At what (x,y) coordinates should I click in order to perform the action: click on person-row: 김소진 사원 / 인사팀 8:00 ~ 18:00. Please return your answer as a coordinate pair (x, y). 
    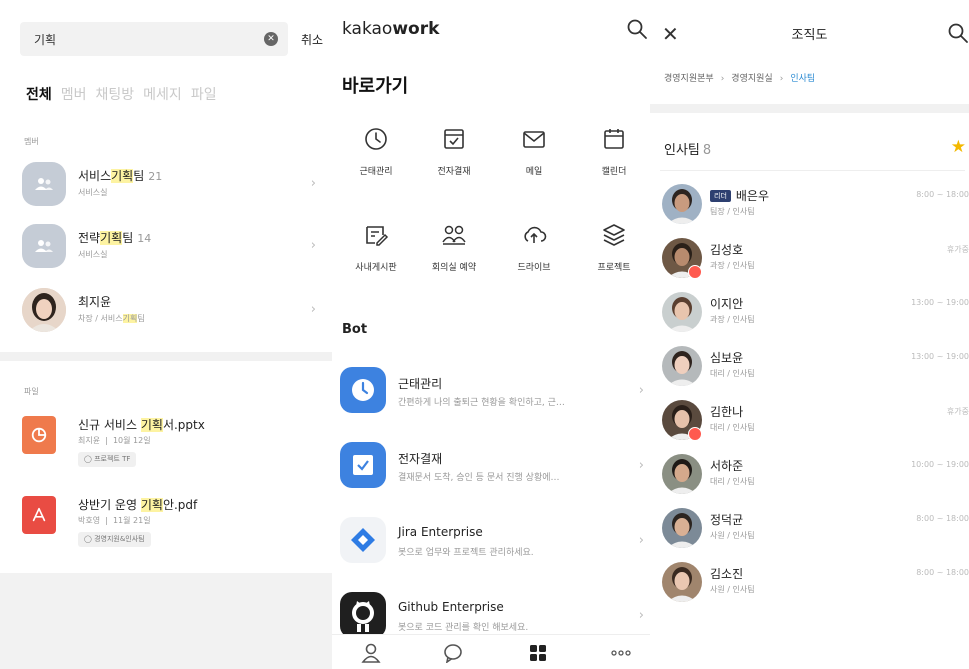
    Looking at the image, I should click on (815, 585).